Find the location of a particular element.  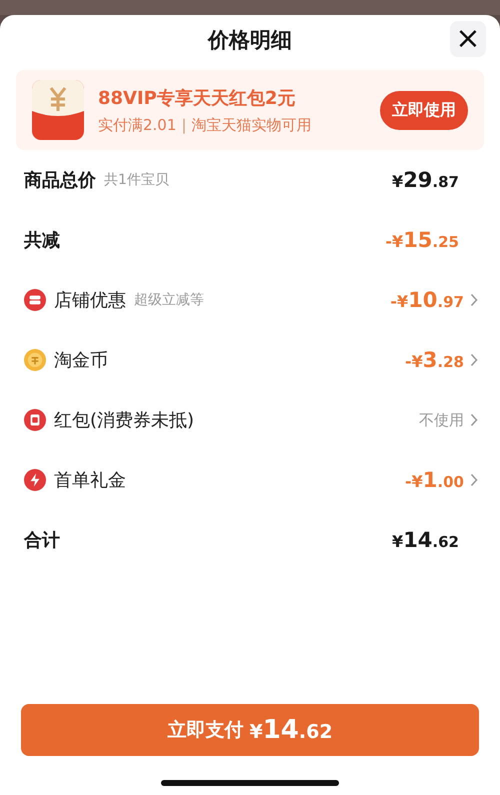

lightning-icon is located at coordinates (35, 480).